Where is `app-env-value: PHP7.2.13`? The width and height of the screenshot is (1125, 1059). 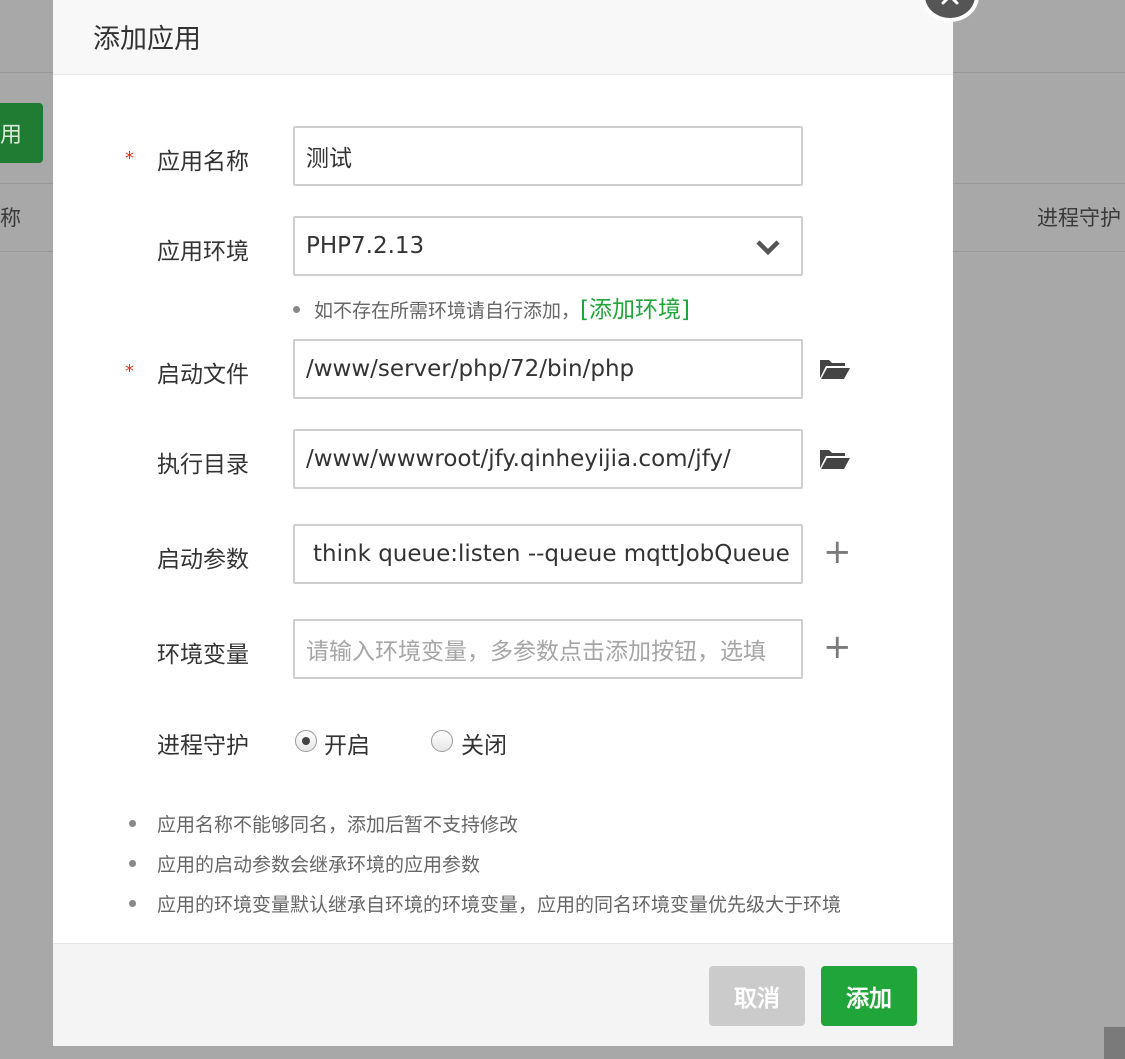
app-env-value: PHP7.2.13 is located at coordinates (365, 246).